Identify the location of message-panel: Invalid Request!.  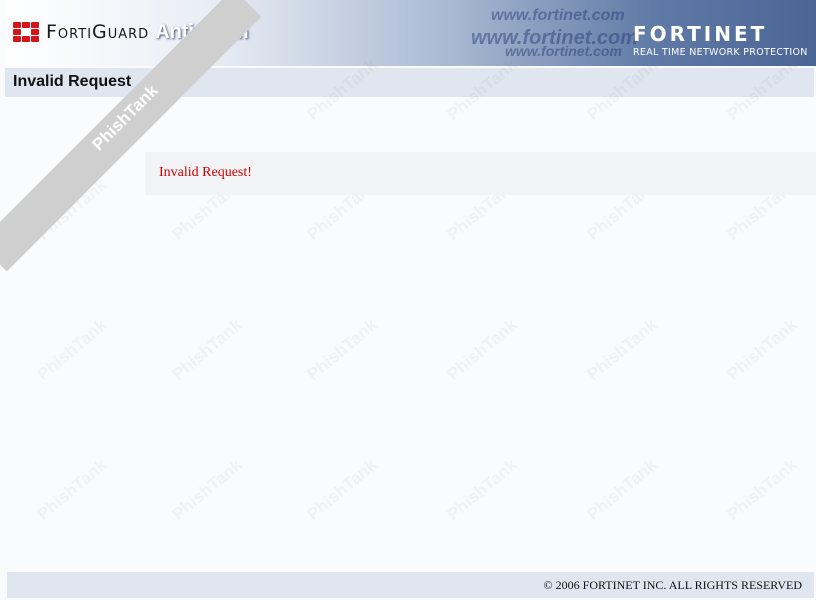
(480, 173).